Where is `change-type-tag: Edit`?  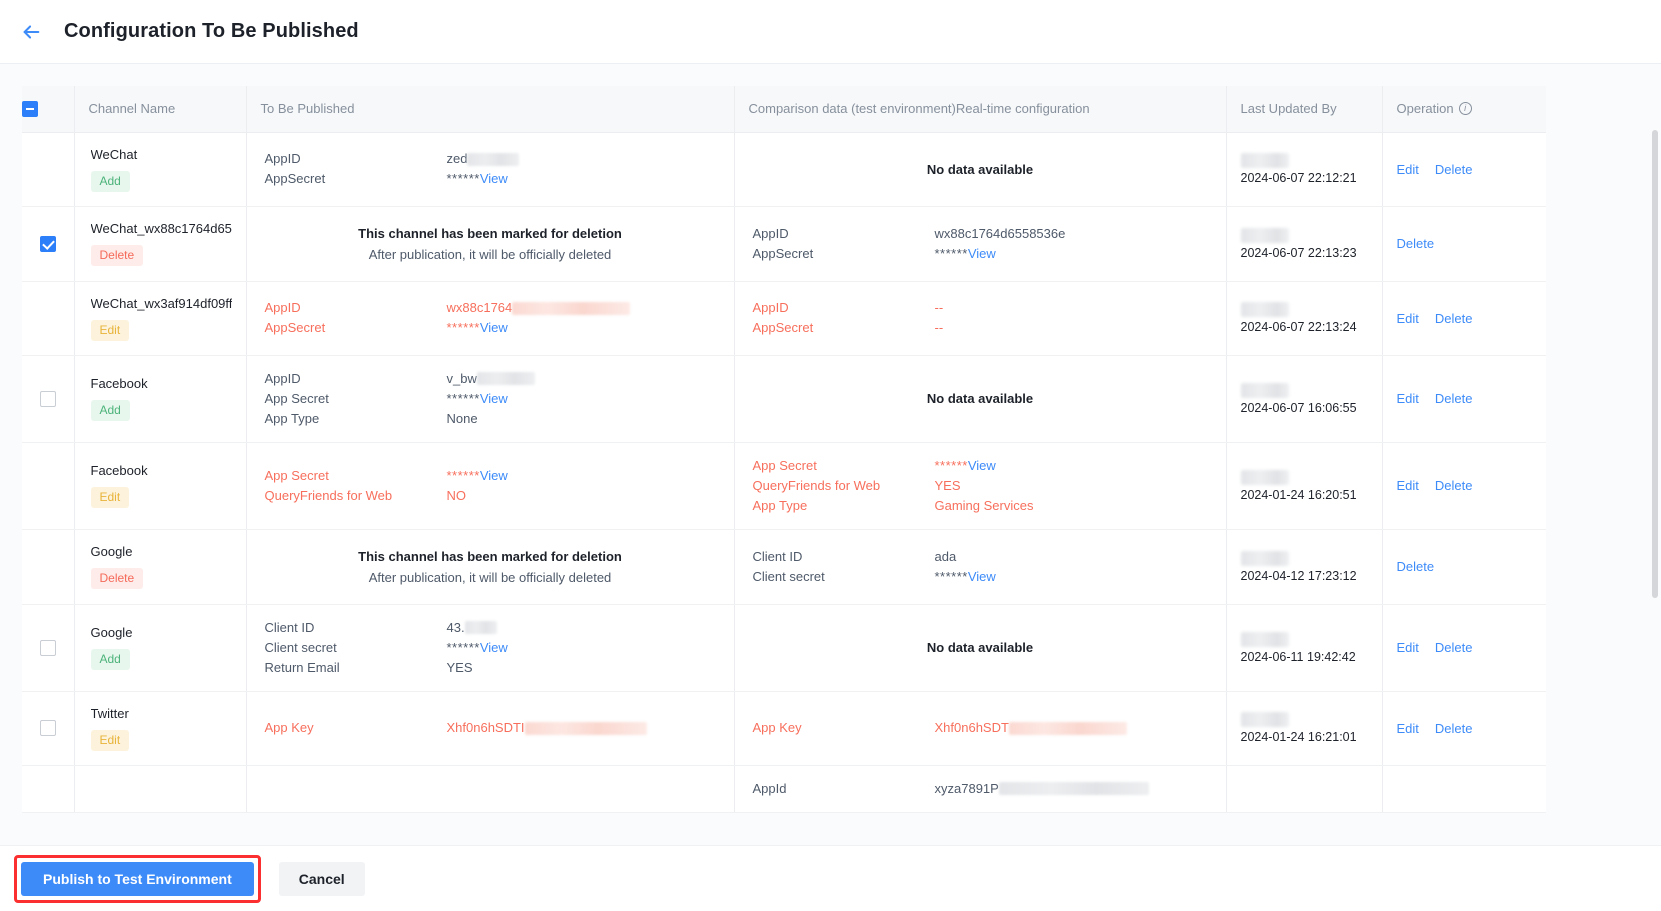 change-type-tag: Edit is located at coordinates (110, 497).